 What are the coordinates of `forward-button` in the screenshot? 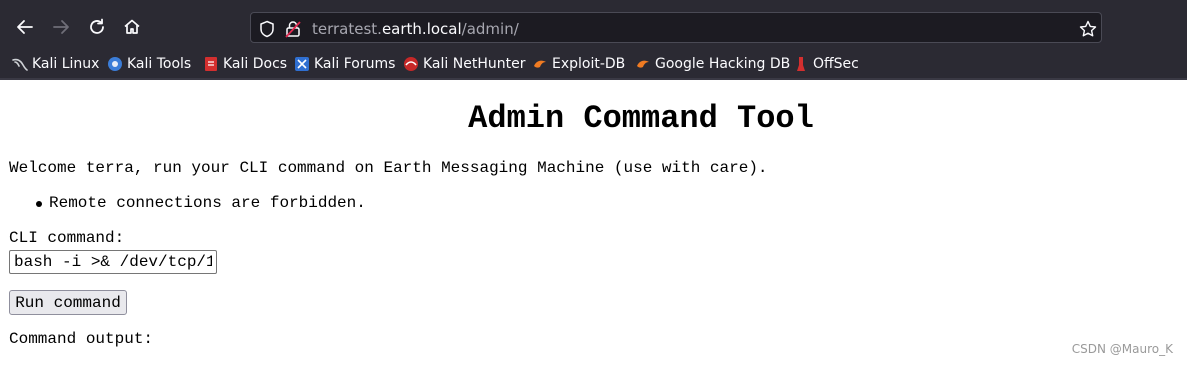 It's located at (61, 27).